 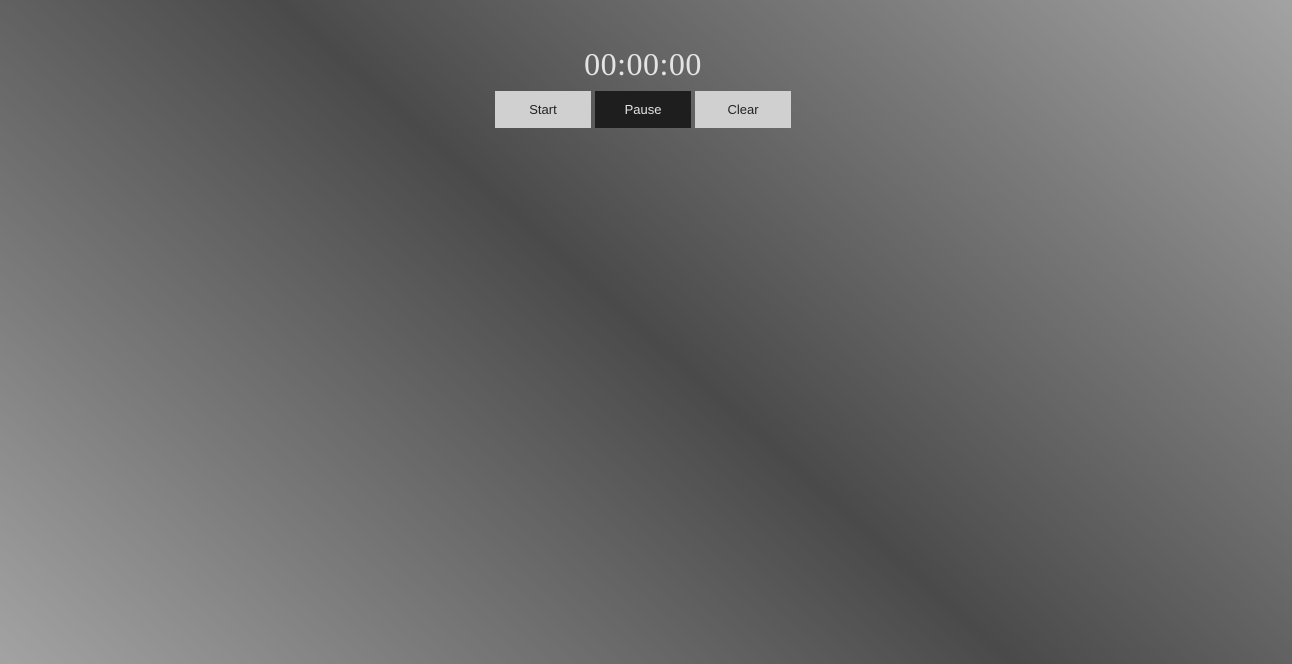 What do you see at coordinates (643, 64) in the screenshot?
I see `time-display: 00:00:00` at bounding box center [643, 64].